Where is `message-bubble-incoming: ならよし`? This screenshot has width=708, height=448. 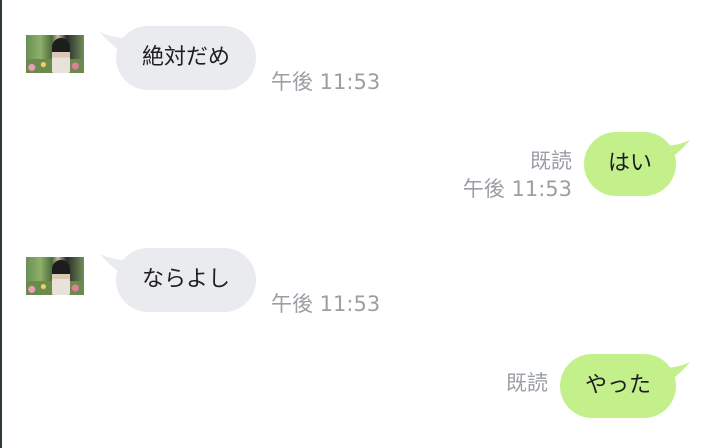
message-bubble-incoming: ならよし is located at coordinates (186, 280).